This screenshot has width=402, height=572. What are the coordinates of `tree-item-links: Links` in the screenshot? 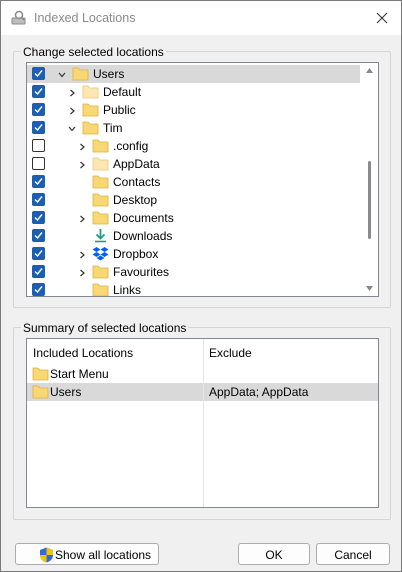 It's located at (193, 289).